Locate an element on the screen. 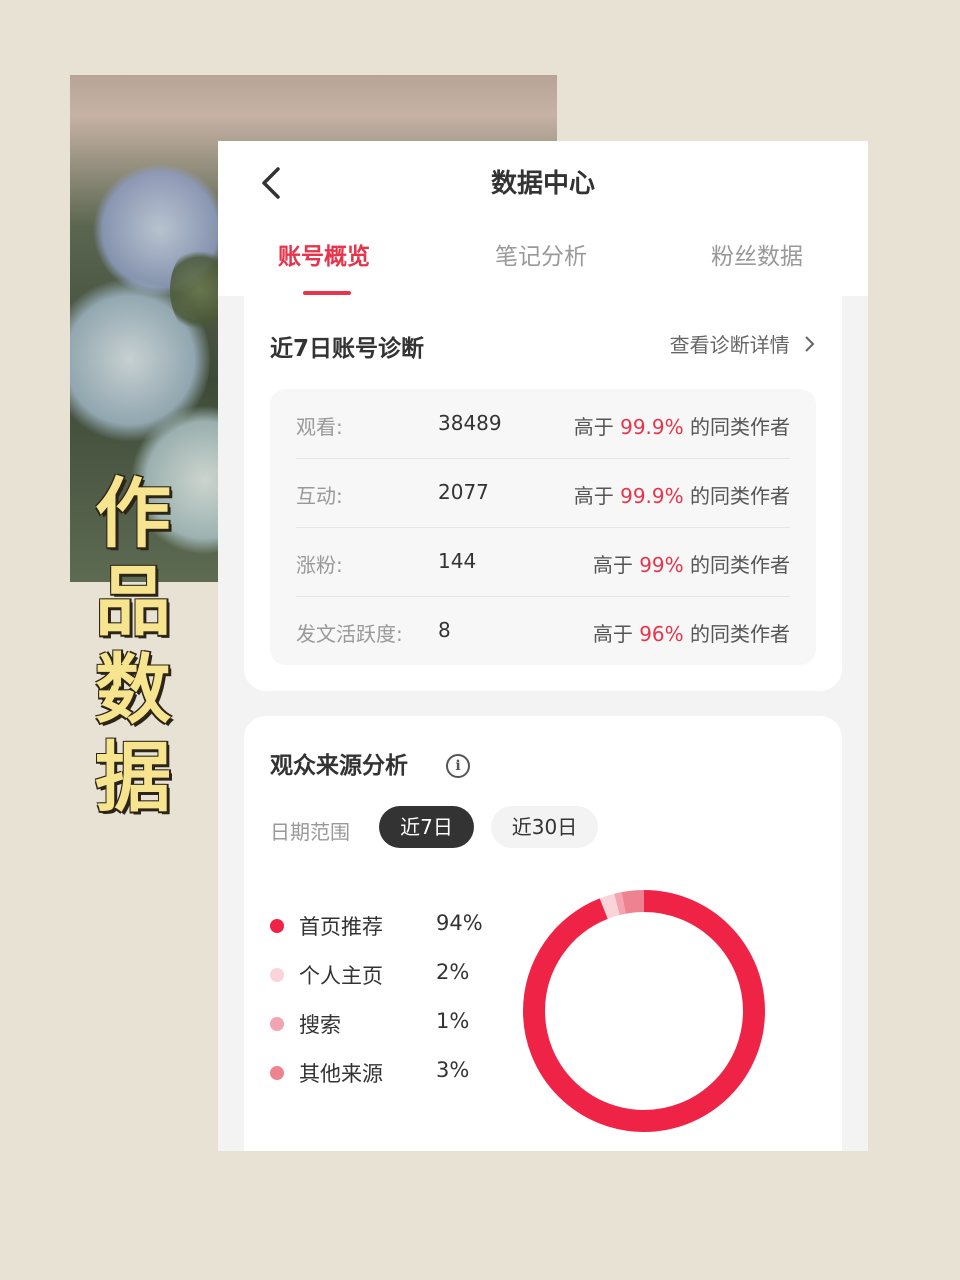  cover-title-char: 作 is located at coordinates (133, 513).